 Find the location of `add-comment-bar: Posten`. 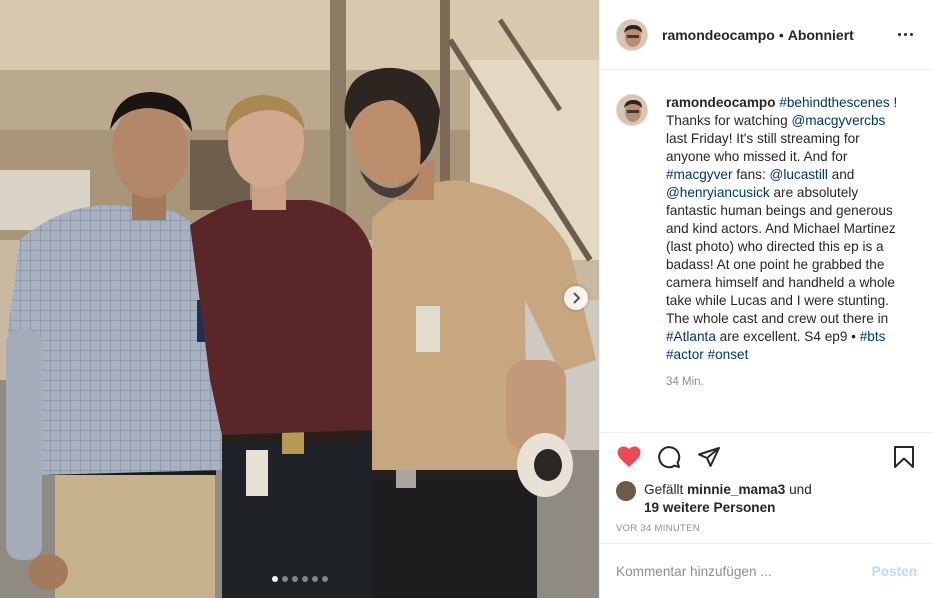

add-comment-bar: Posten is located at coordinates (766, 570).